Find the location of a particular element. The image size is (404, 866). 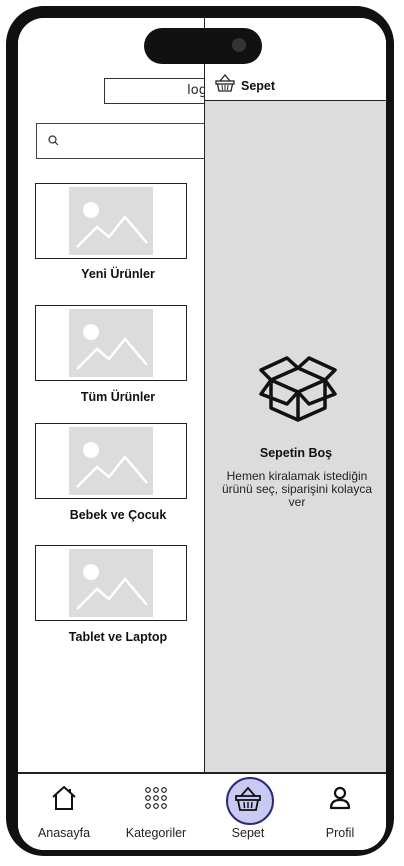

empty-cart-title: Sepetin Boş is located at coordinates (296, 453).